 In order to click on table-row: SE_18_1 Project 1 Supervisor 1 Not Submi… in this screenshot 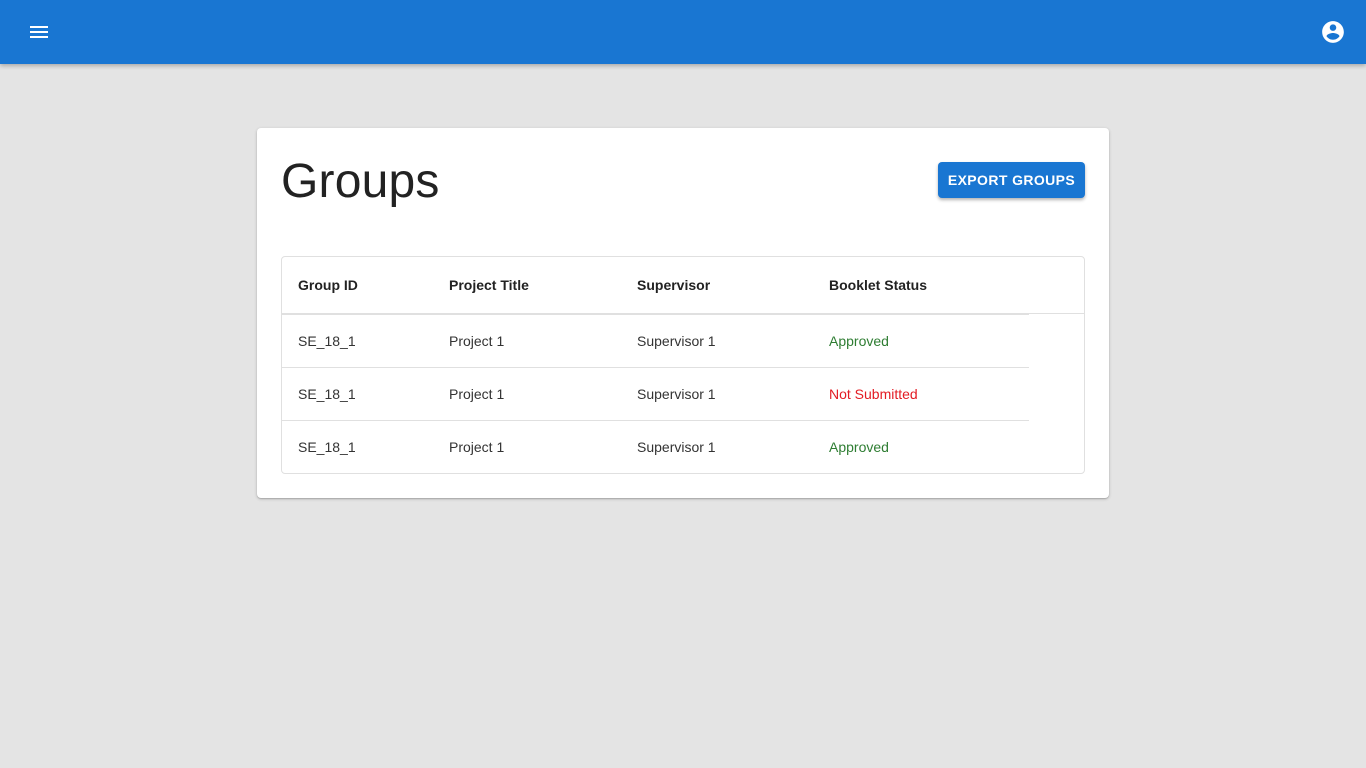, I will do `click(655, 394)`.